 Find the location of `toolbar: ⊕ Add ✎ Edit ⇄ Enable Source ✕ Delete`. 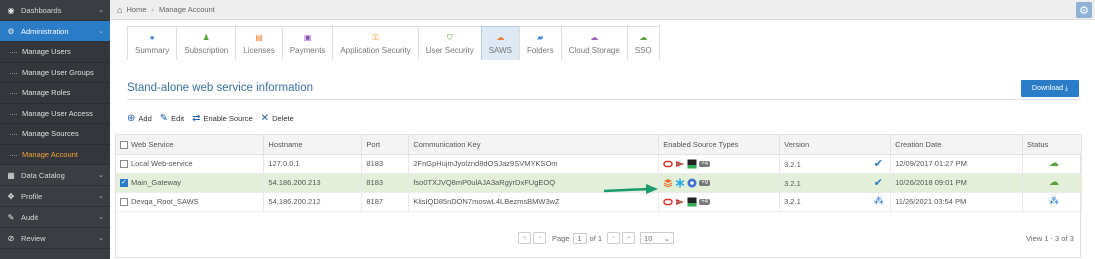

toolbar: ⊕ Add ✎ Edit ⇄ Enable Source ✕ Delete is located at coordinates (214, 118).